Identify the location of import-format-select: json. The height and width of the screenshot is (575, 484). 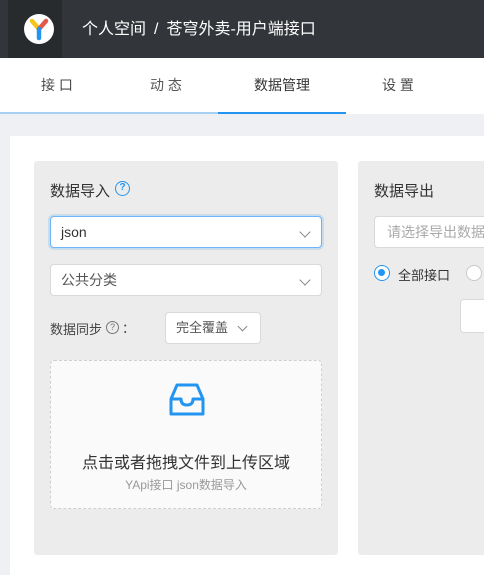
(186, 232).